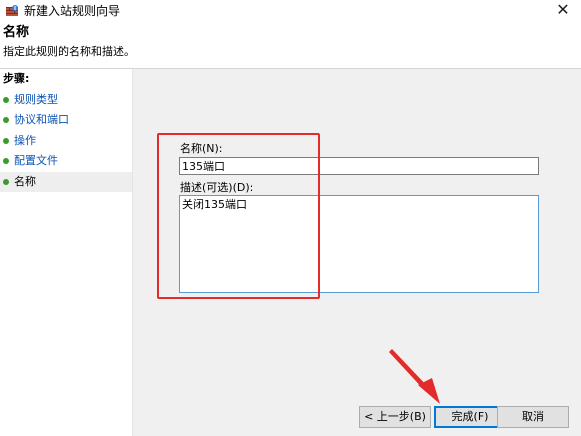 This screenshot has width=581, height=436. I want to click on step-item-rule-type: 规则类型, so click(66, 100).